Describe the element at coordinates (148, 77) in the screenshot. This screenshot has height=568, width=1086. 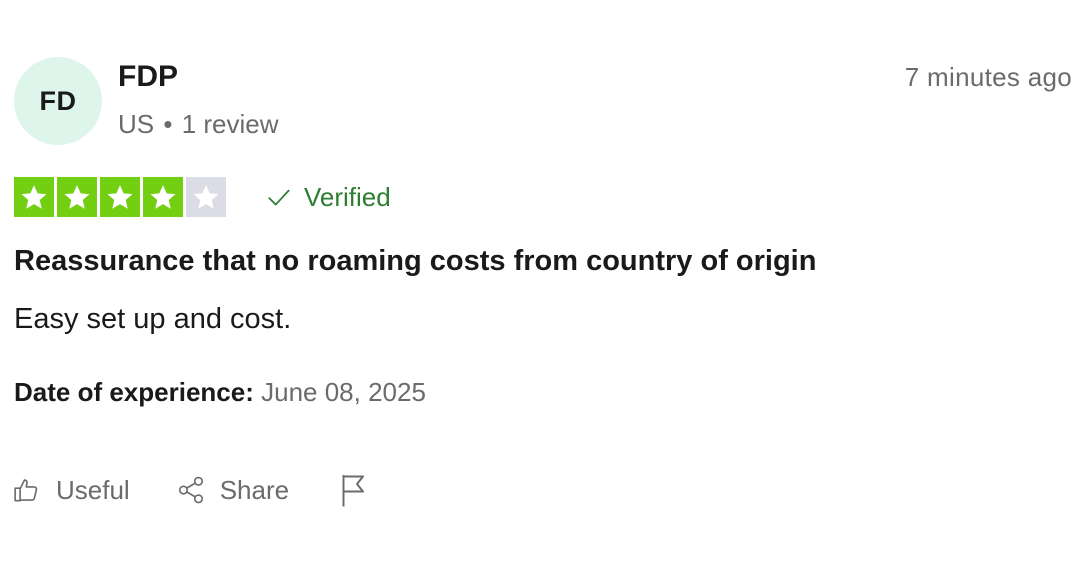
I see `reviewer-name: FDP` at that location.